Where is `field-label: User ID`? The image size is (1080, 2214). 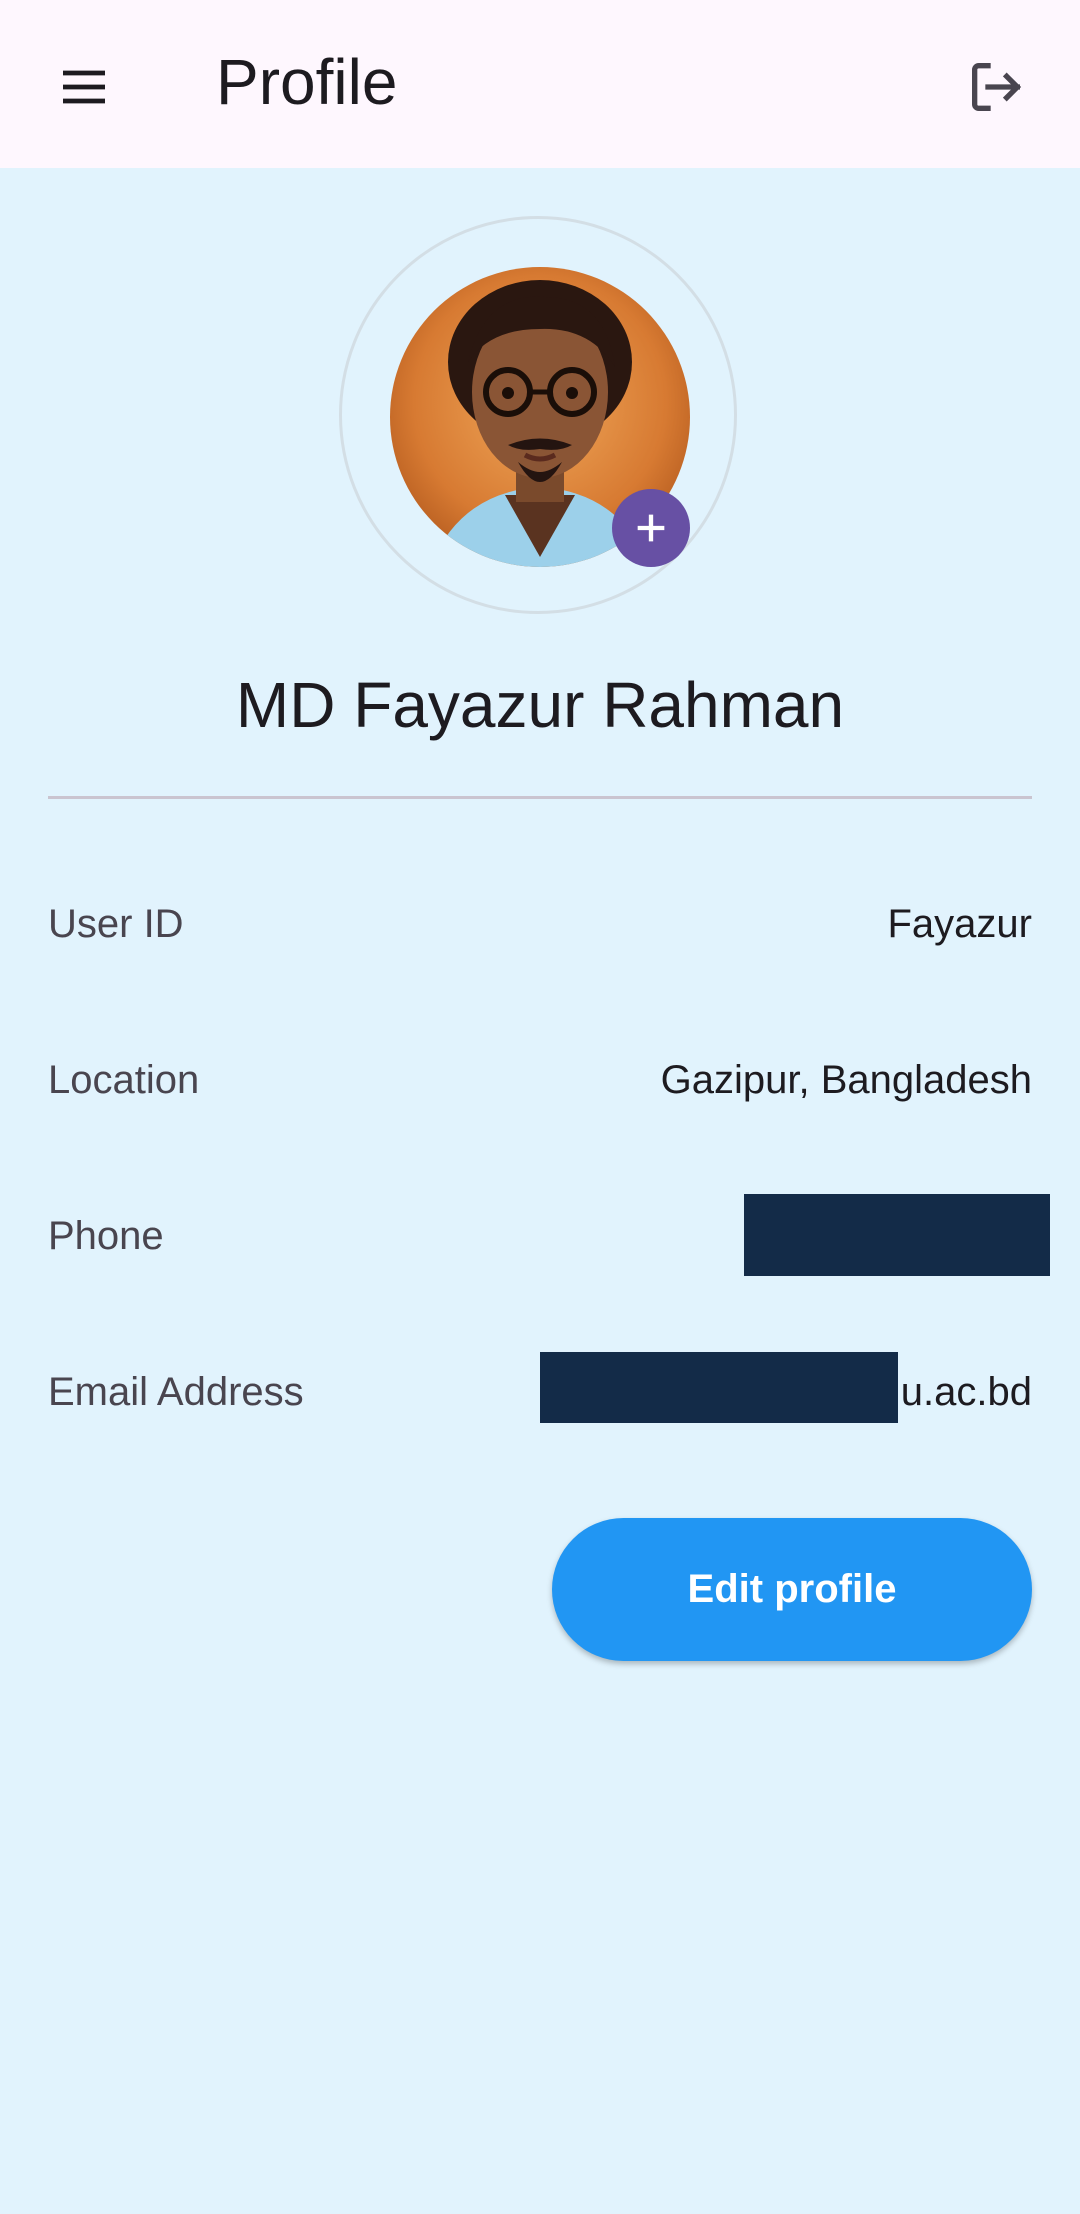
field-label: User ID is located at coordinates (116, 924).